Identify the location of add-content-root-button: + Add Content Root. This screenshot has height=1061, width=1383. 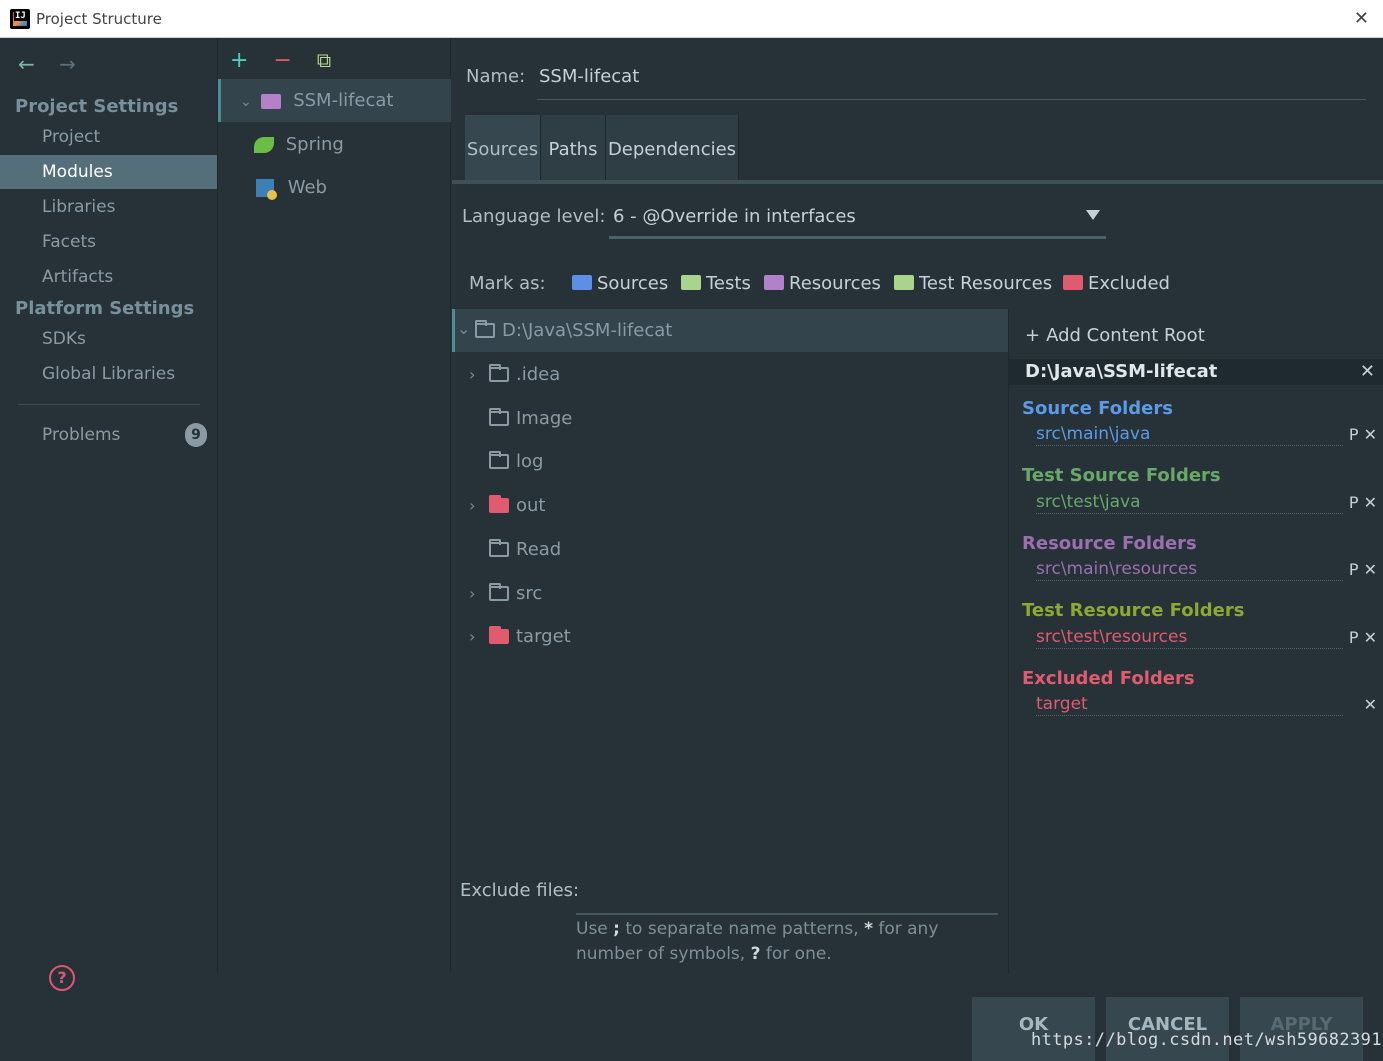
(1115, 335).